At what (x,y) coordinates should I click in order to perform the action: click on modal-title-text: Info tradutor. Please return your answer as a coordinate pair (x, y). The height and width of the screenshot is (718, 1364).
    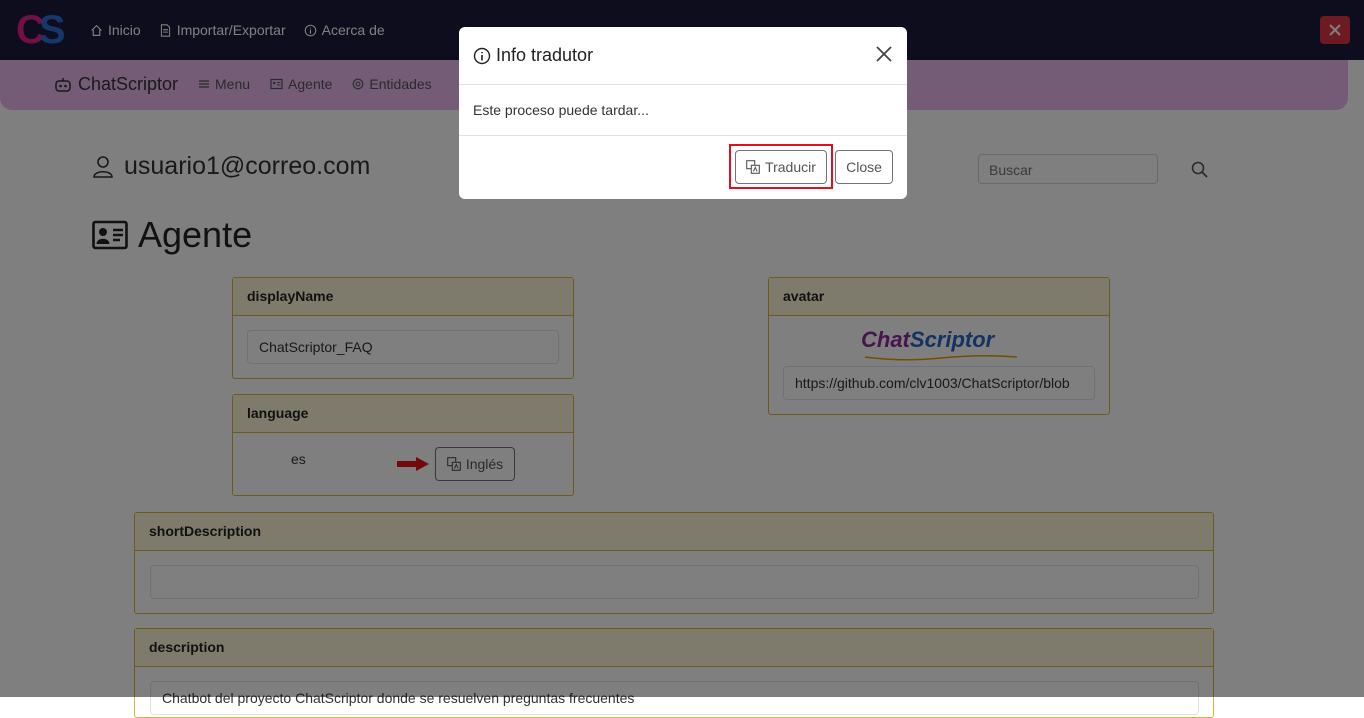
    Looking at the image, I should click on (545, 55).